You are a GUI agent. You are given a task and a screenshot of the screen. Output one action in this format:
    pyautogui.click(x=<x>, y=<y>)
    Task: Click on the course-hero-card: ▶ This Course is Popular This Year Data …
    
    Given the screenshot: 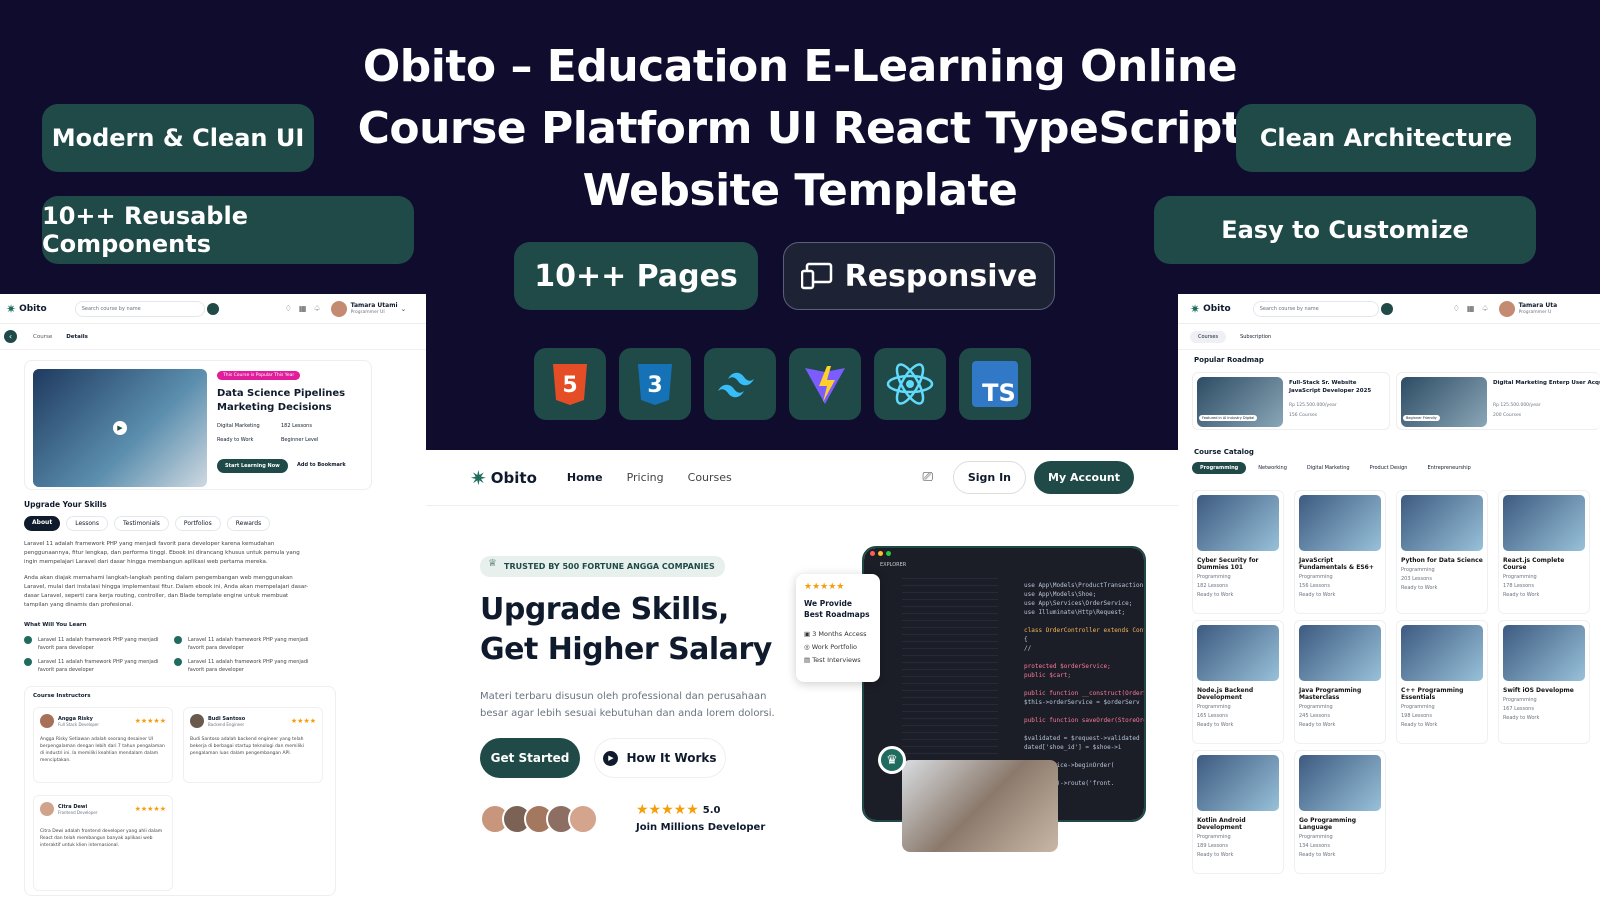 What is the action you would take?
    pyautogui.click(x=198, y=425)
    